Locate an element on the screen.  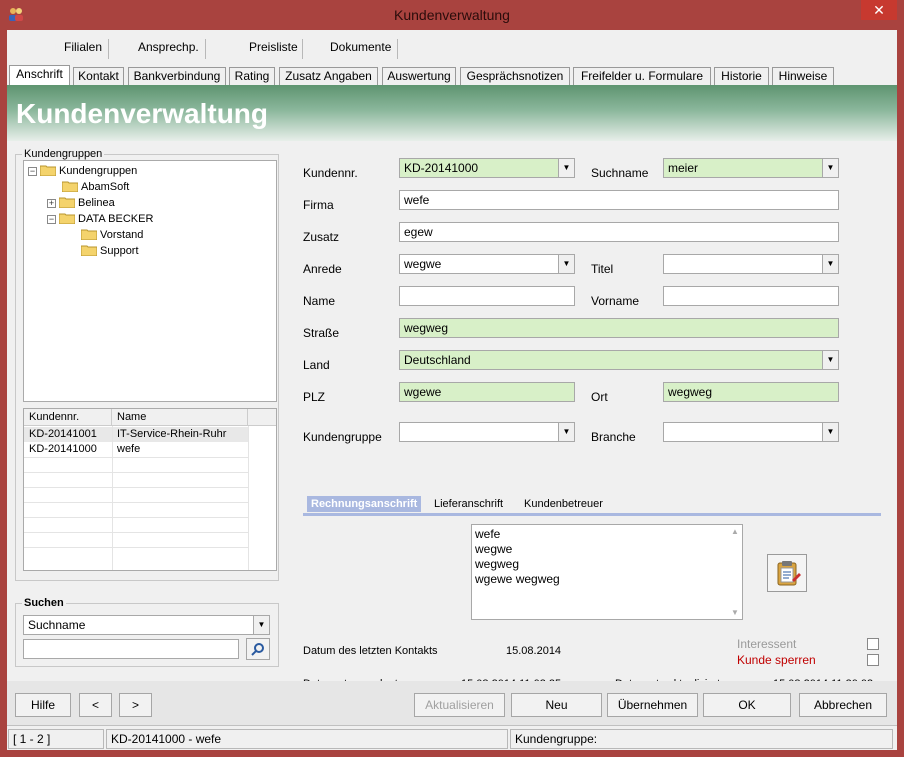
toolbar-preisliste-button: Preisliste is located at coordinates (273, 49).